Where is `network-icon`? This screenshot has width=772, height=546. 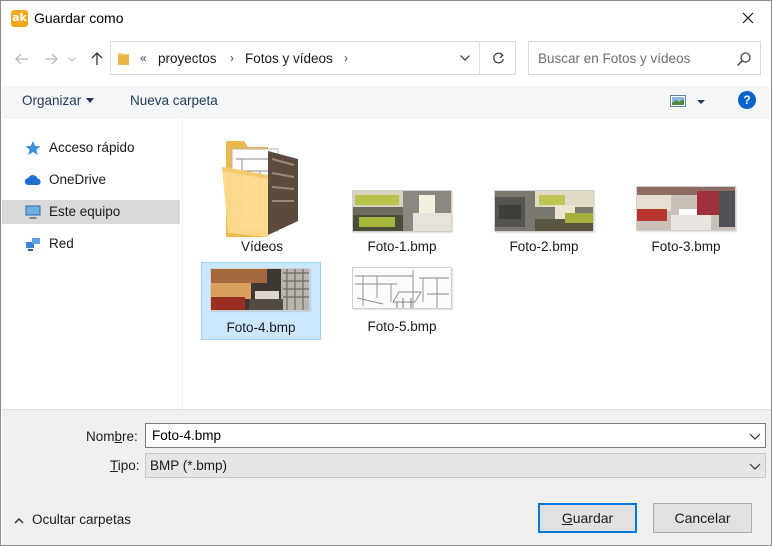
network-icon is located at coordinates (33, 244).